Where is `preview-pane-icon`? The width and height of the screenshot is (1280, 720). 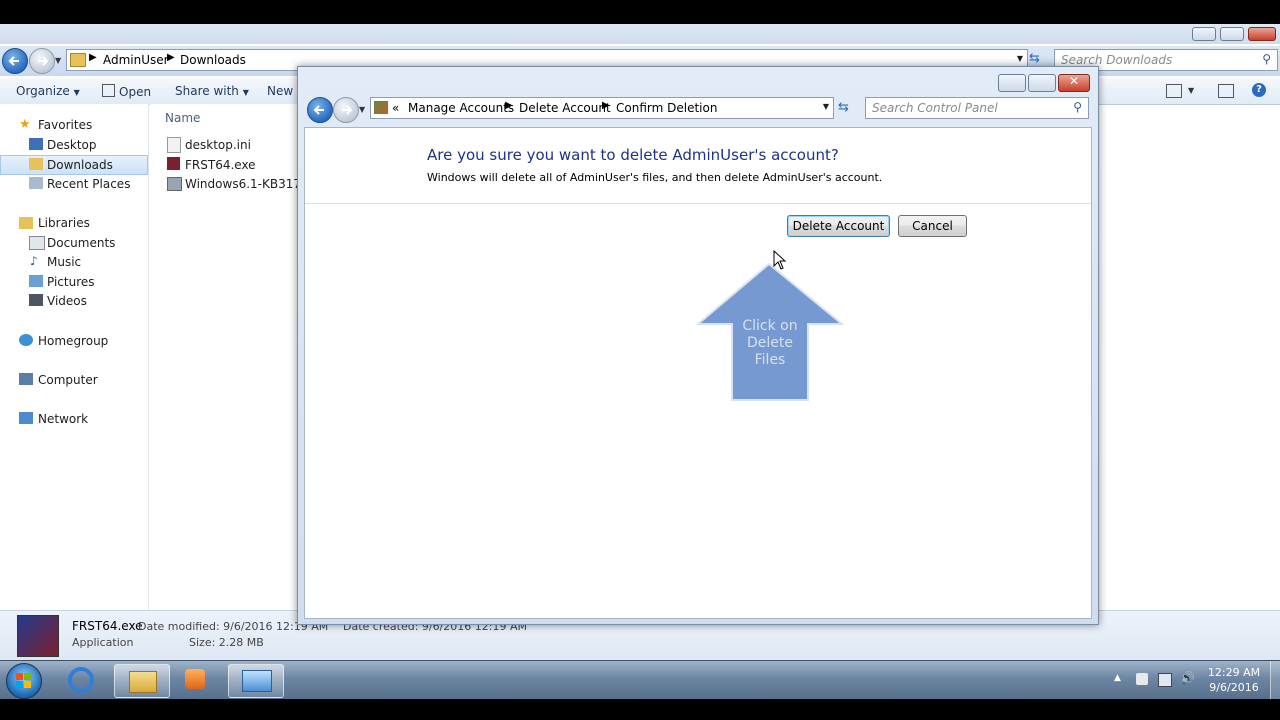 preview-pane-icon is located at coordinates (1226, 91).